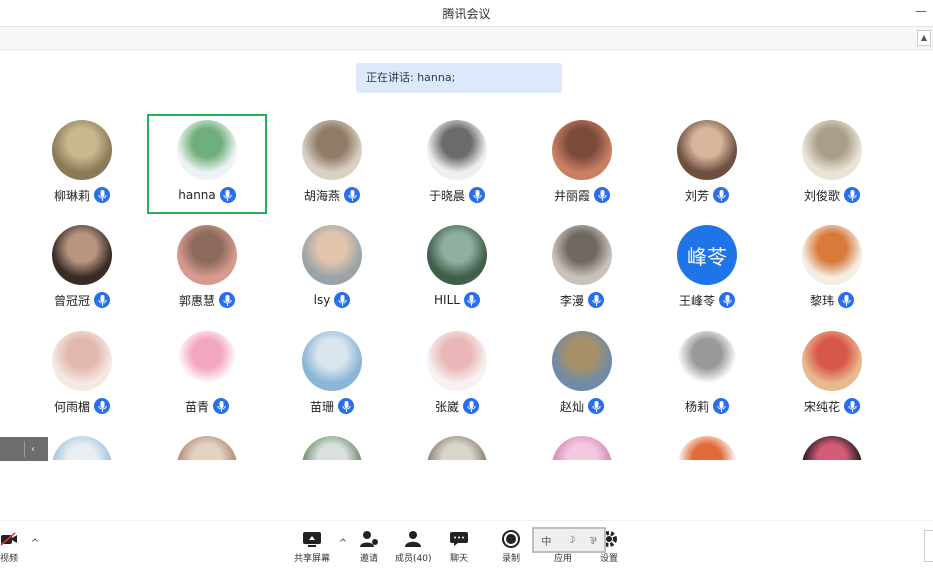 This screenshot has height=570, width=933. I want to click on participant-name-row: 柳琳莉, so click(82, 195).